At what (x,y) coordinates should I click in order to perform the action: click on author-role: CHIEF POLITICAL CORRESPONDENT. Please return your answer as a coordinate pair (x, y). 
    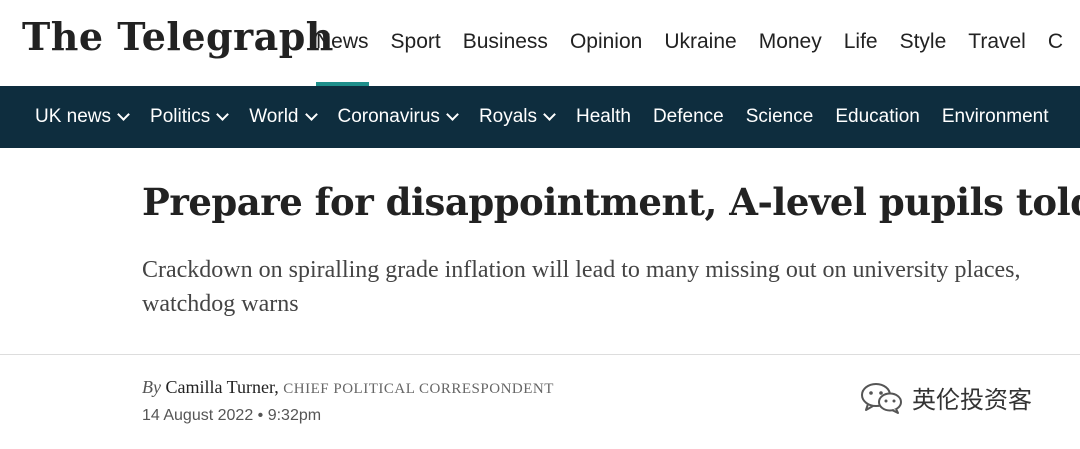
    Looking at the image, I should click on (418, 389).